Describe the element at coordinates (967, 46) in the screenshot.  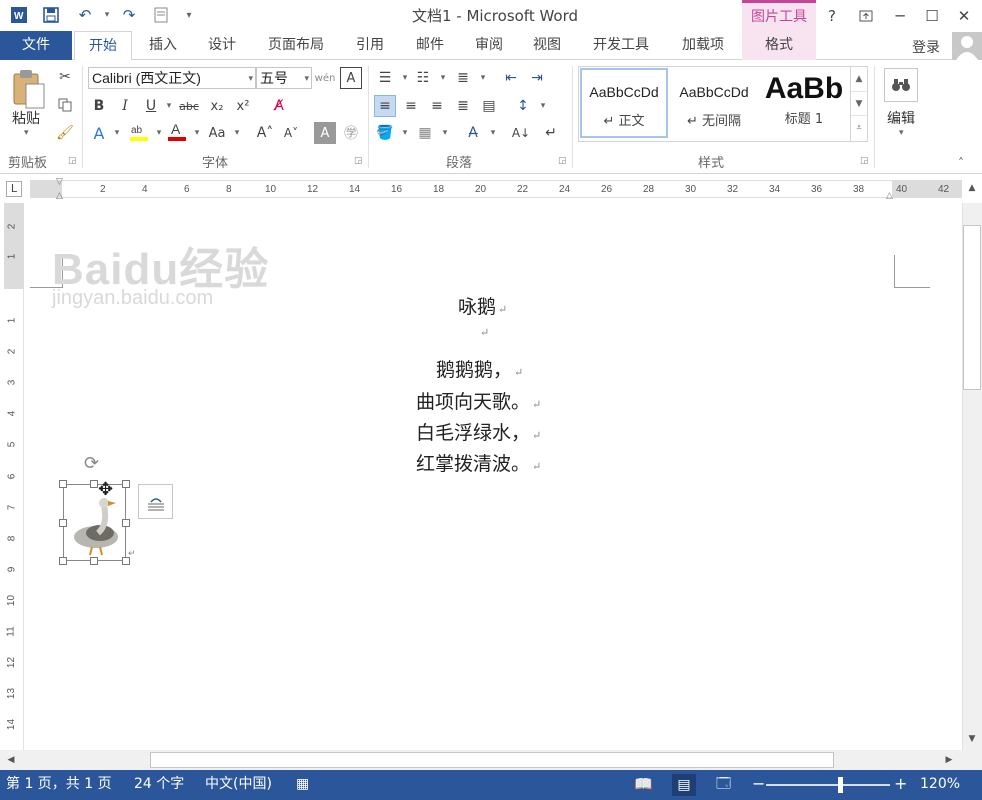
I see `avatar` at that location.